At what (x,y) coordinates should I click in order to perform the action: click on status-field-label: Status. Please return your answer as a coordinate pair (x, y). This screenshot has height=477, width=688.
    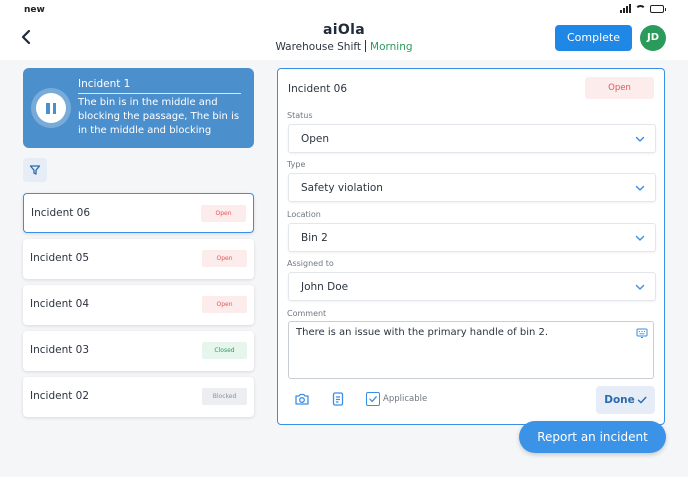
    Looking at the image, I should click on (300, 115).